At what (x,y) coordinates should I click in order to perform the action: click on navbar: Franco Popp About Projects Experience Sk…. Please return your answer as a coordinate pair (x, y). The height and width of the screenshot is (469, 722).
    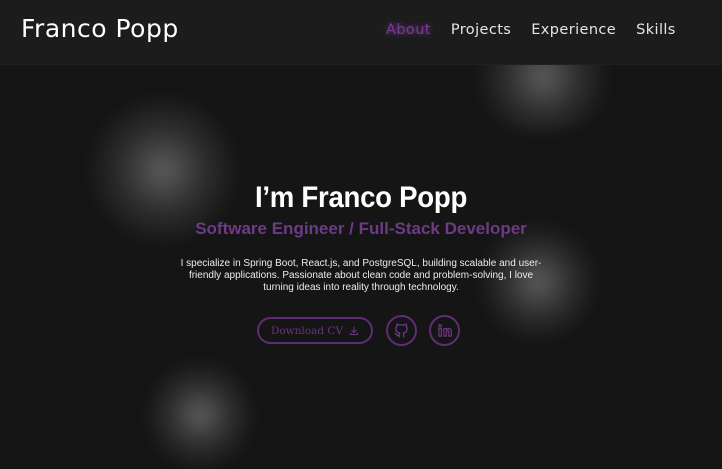
    Looking at the image, I should click on (361, 32).